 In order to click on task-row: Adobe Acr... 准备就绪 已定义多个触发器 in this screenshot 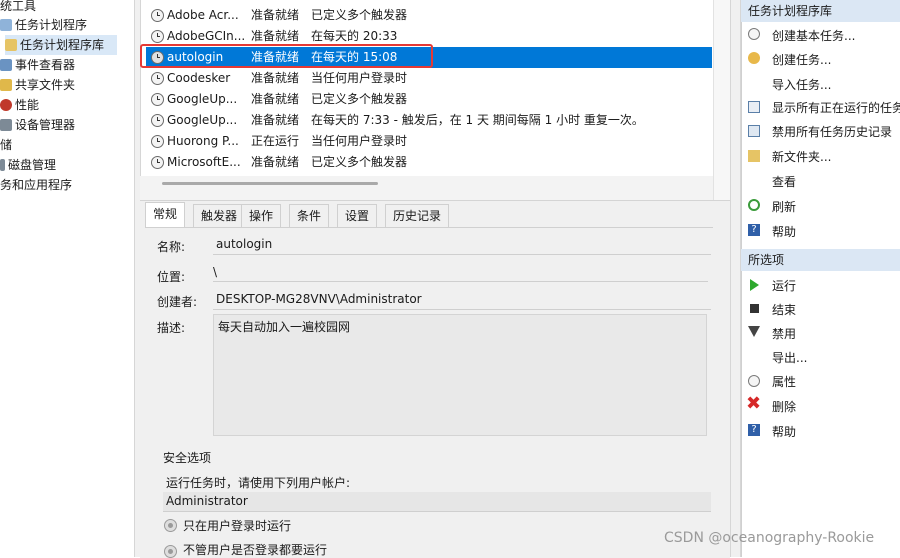, I will do `click(429, 15)`.